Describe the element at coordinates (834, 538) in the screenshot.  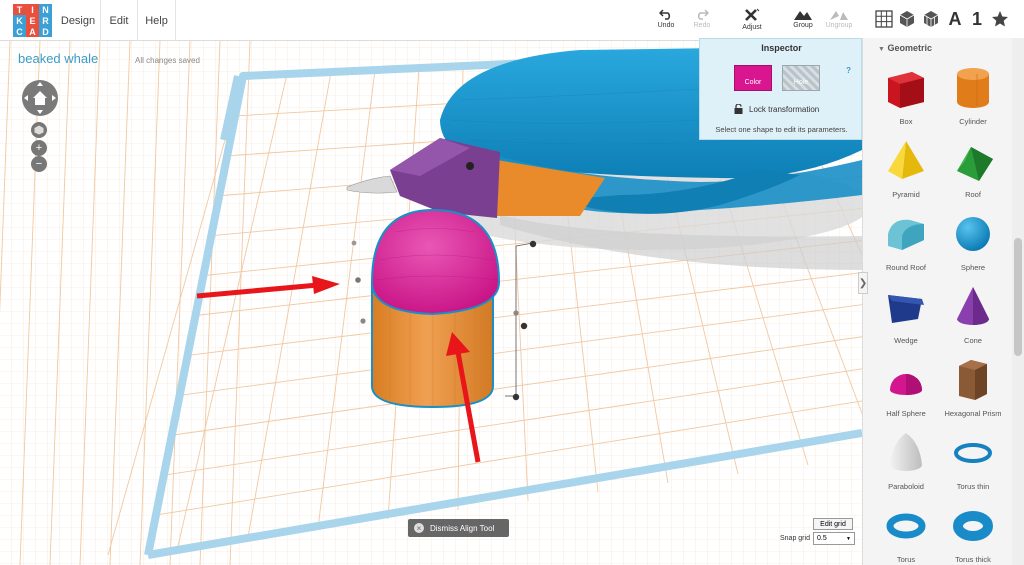
I see `snap-grid-select: 0.5` at that location.